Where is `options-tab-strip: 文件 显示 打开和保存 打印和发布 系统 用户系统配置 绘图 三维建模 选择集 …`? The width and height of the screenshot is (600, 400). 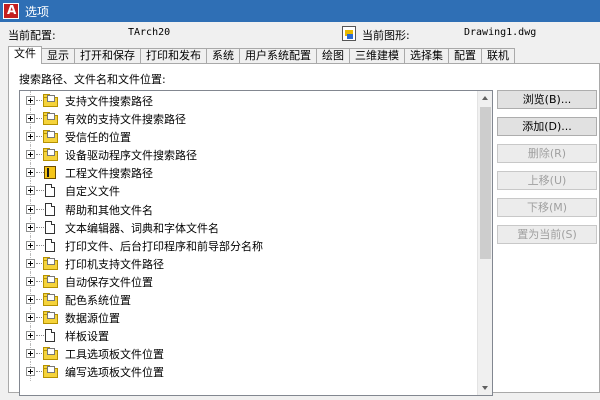
options-tab-strip: 文件 显示 打开和保存 打印和发布 系统 用户系统配置 绘图 三维建模 选择集 … is located at coordinates (261, 55).